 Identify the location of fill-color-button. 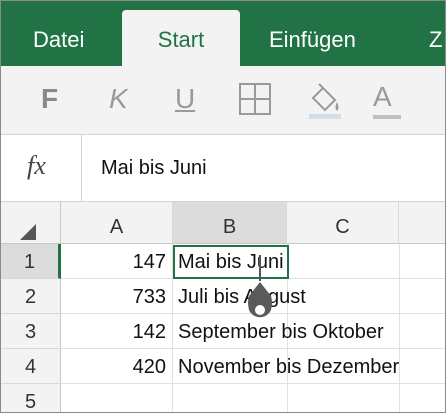
(325, 99).